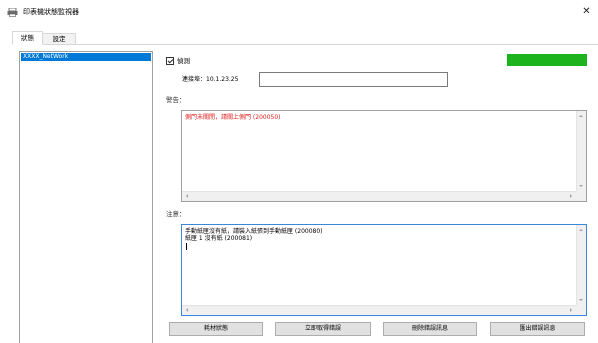 This screenshot has height=343, width=598. I want to click on delete-errors-button: 刪除錯誤訊息, so click(430, 329).